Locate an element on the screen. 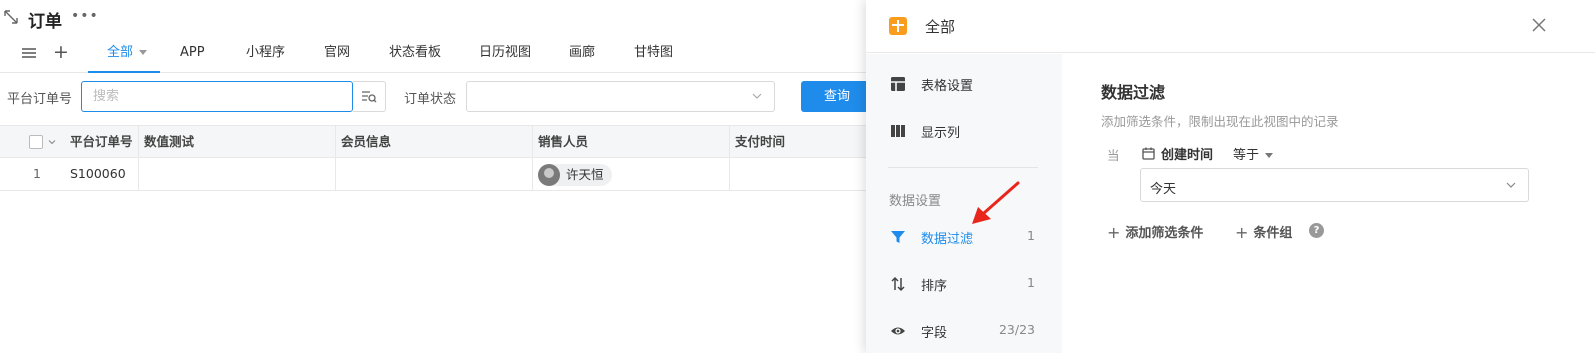  order-no-label: 平台订单号 is located at coordinates (40, 99).